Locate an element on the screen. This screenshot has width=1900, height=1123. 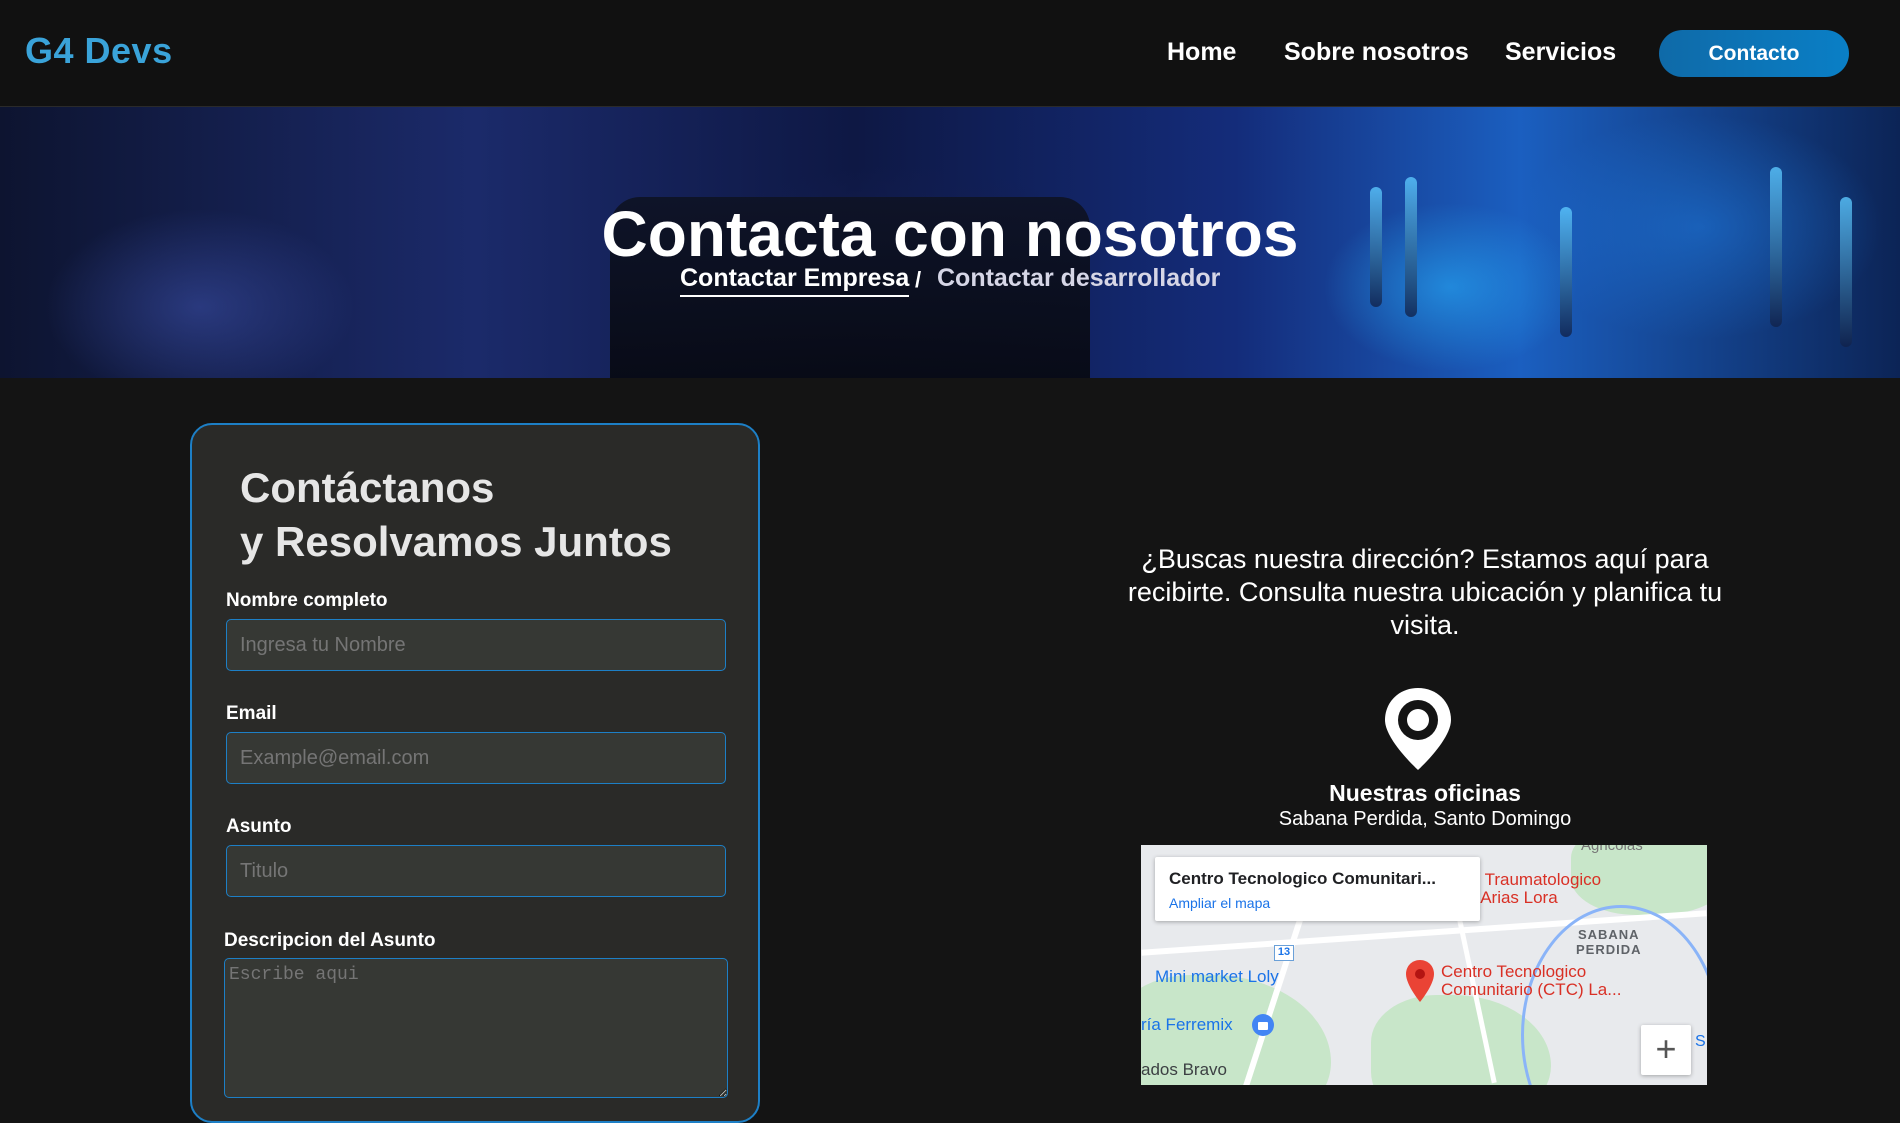
location-pin-icon is located at coordinates (1418, 729).